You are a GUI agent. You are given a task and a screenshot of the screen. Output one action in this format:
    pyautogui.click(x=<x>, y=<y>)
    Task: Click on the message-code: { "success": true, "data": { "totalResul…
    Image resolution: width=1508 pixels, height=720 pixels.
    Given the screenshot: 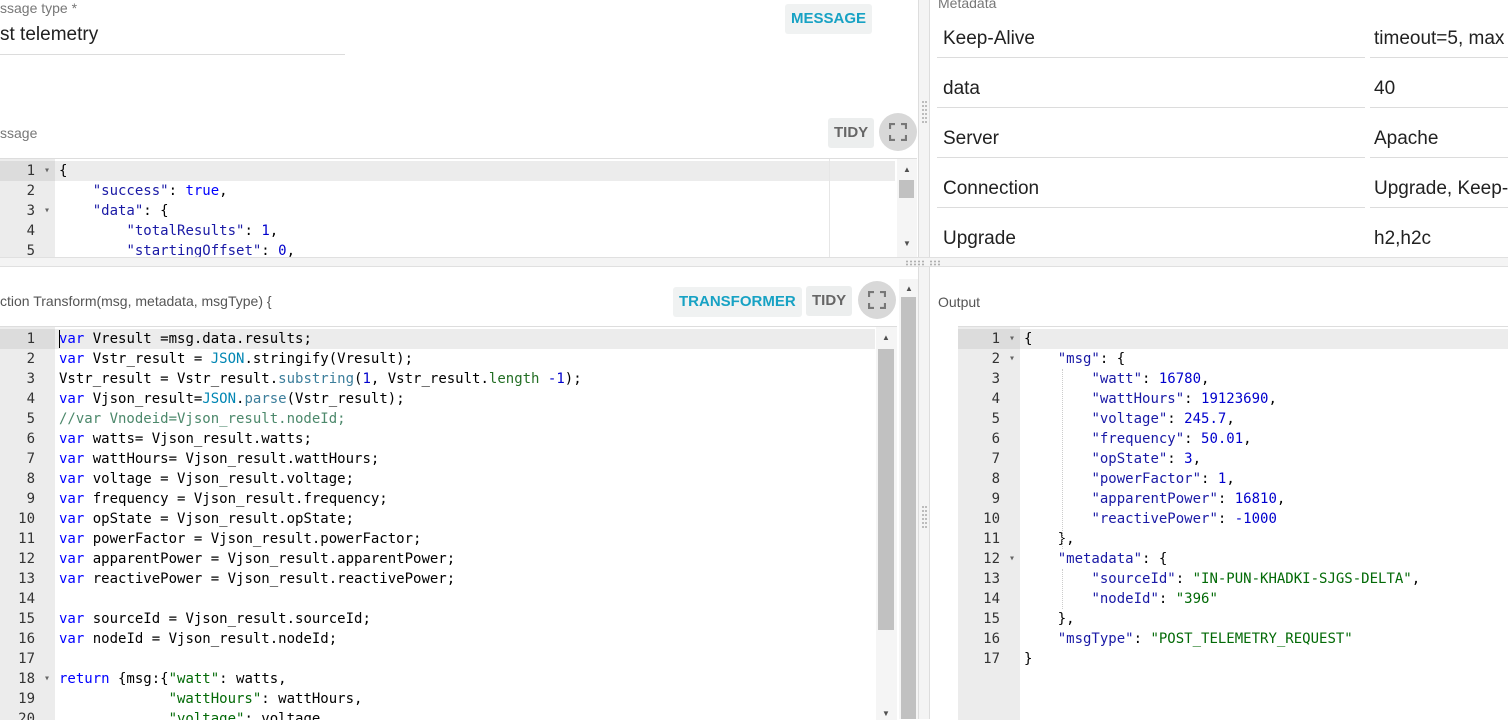 What is the action you would take?
    pyautogui.click(x=475, y=209)
    